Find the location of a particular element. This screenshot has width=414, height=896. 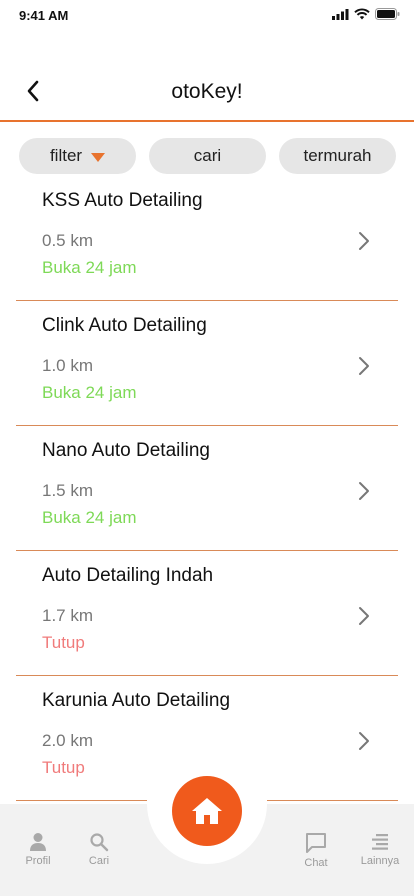

filter-button: filter is located at coordinates (77, 156).